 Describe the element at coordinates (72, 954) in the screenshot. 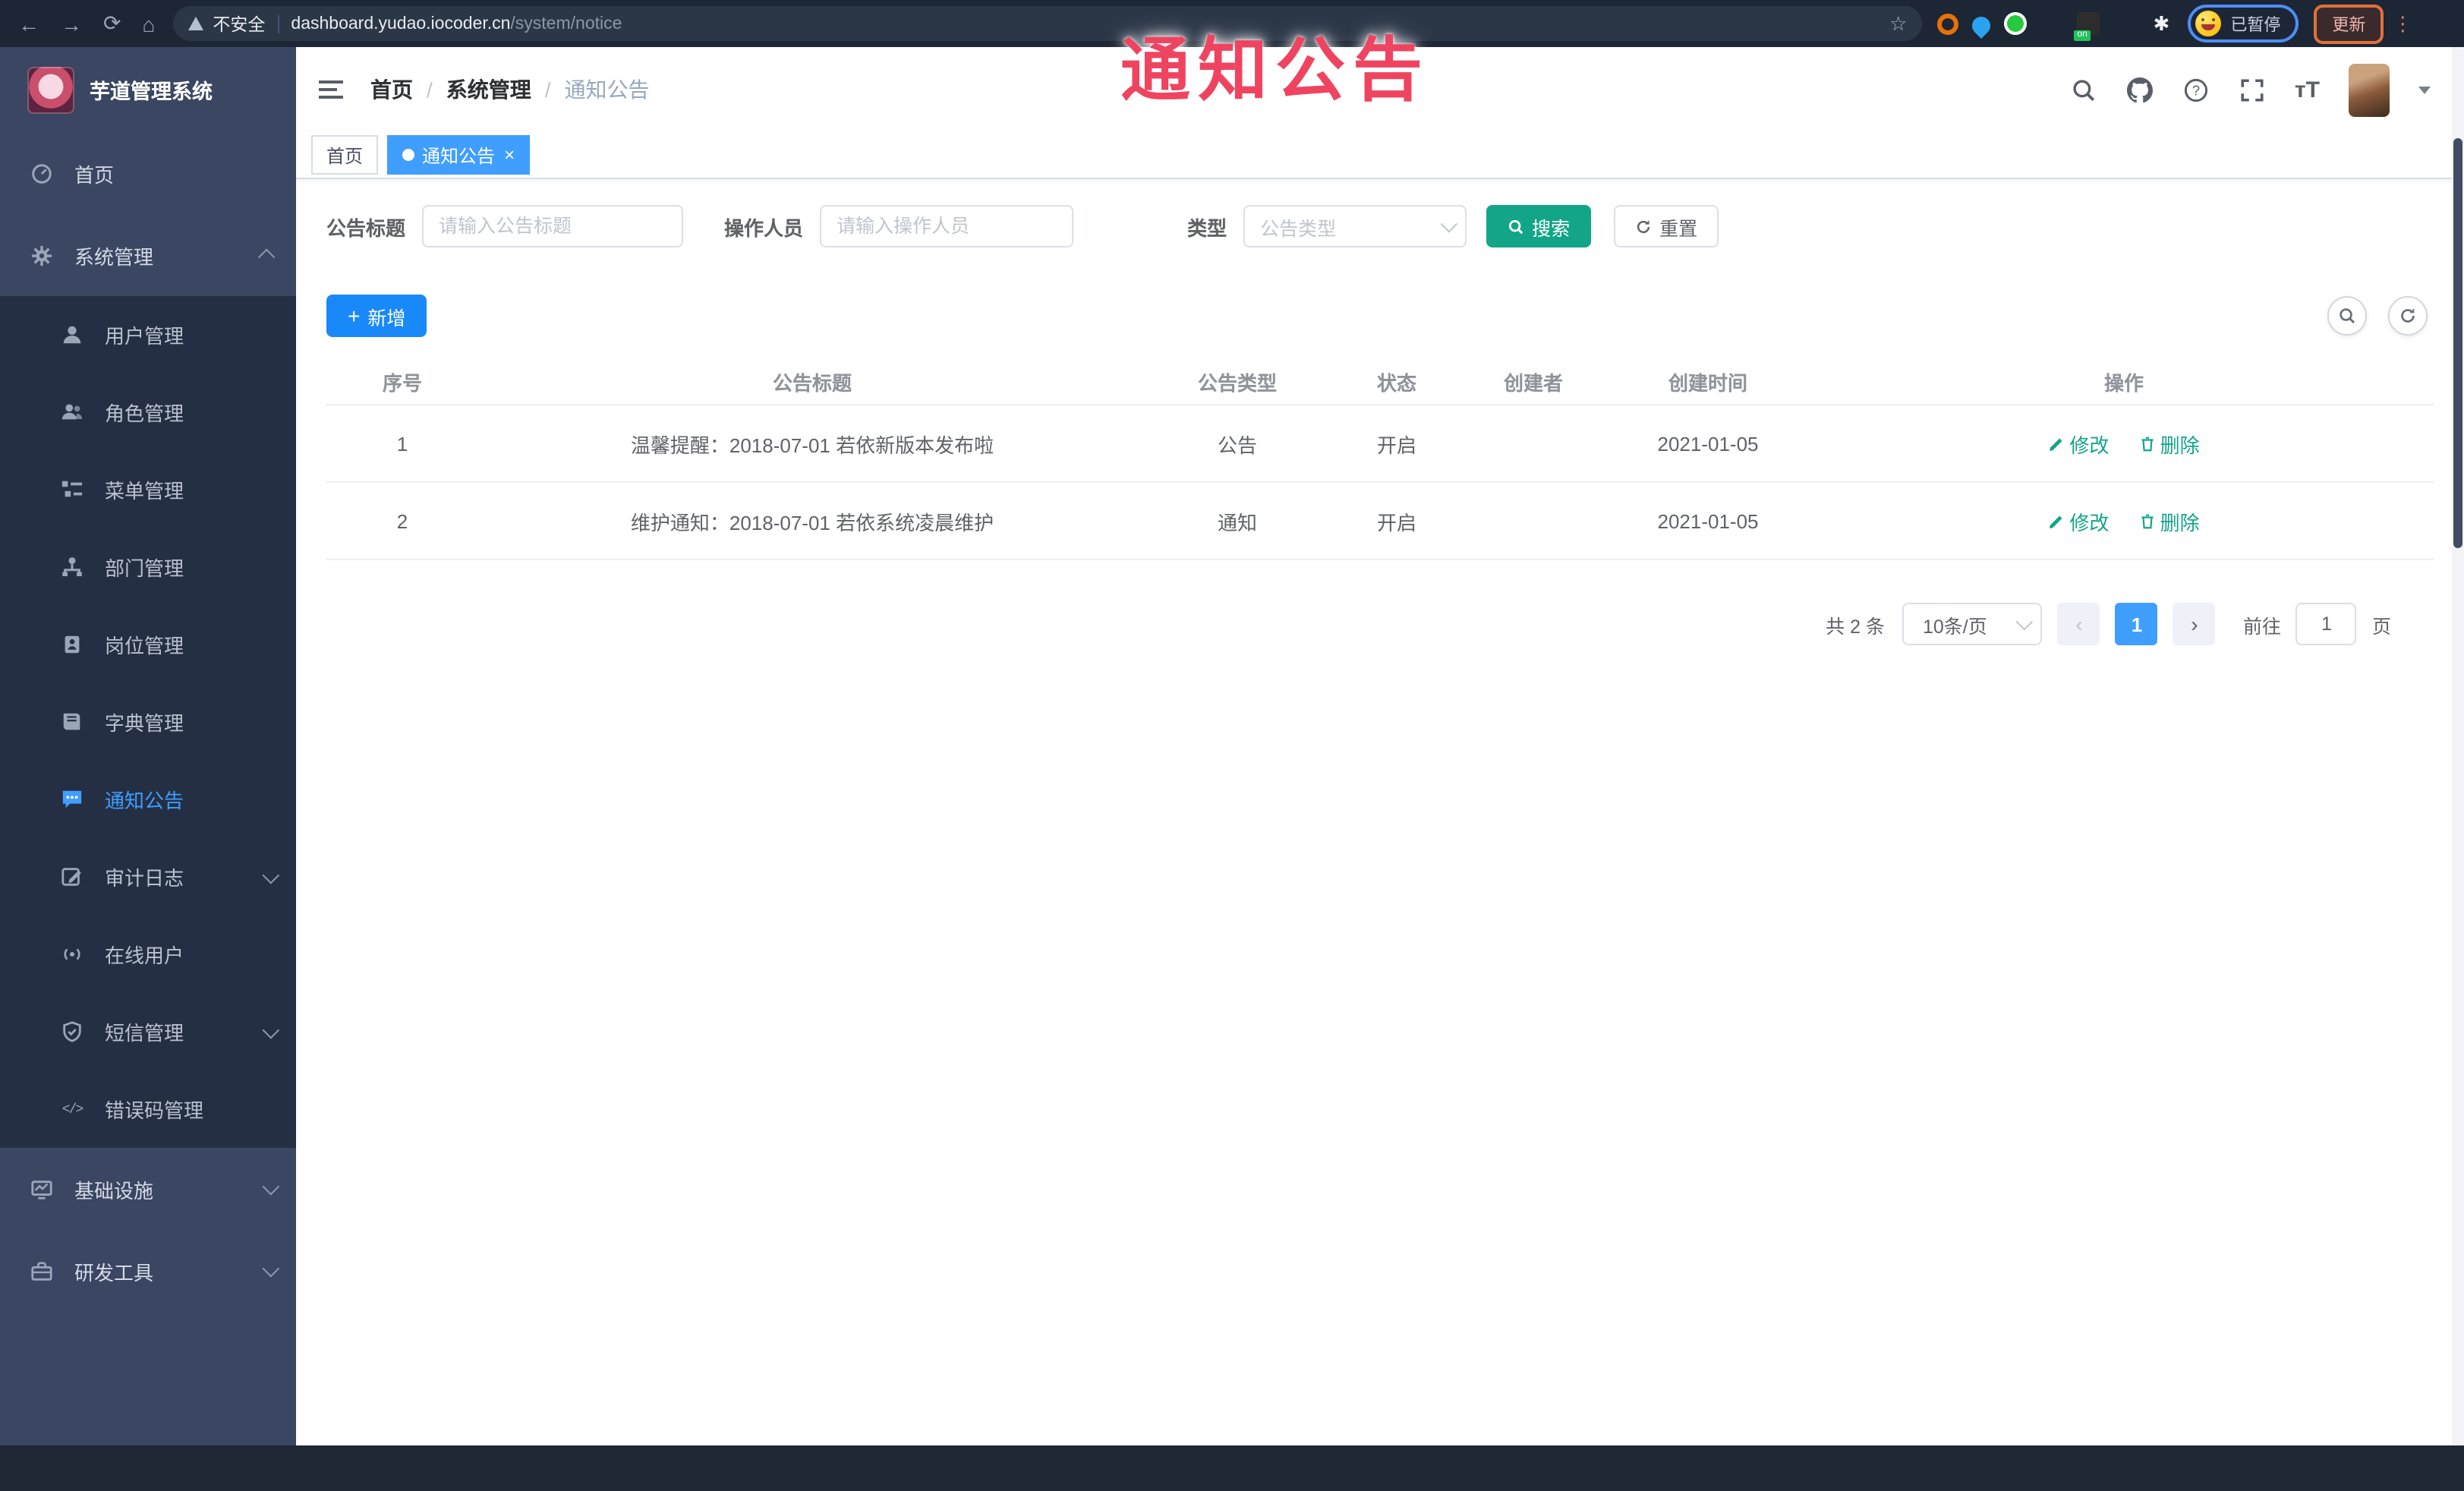

I see `online-signal-icon` at that location.